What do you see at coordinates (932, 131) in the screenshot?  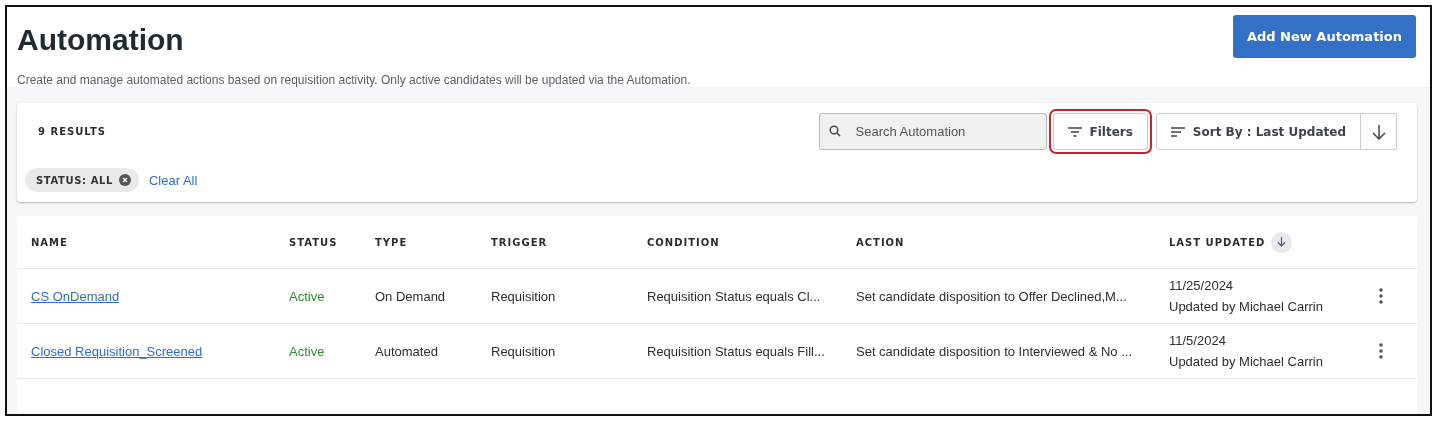 I see `search-field: Search Automation` at bounding box center [932, 131].